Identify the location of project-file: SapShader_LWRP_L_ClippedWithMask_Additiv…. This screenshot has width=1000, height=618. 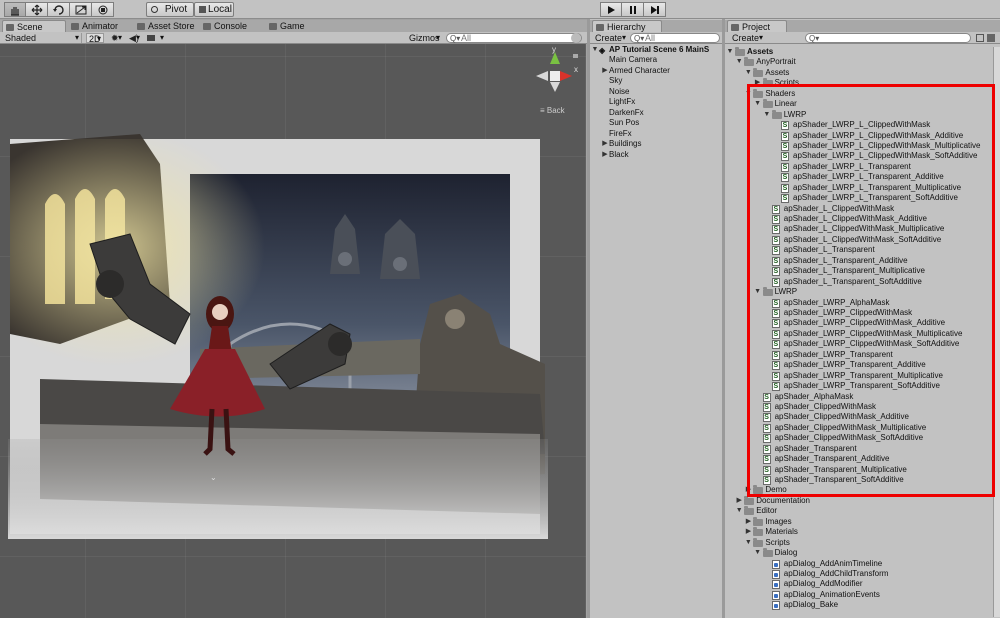
(859, 136).